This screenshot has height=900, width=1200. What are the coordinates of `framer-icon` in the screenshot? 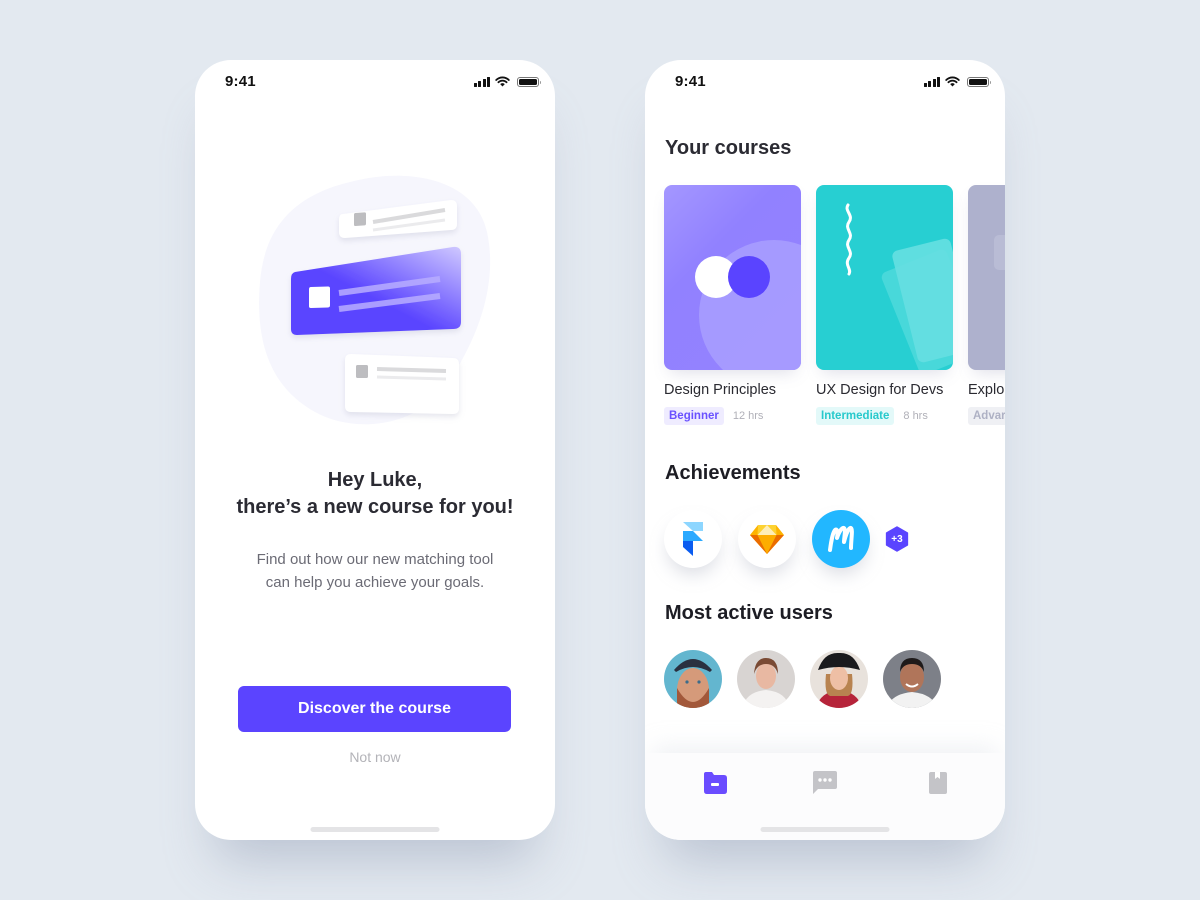 It's located at (693, 539).